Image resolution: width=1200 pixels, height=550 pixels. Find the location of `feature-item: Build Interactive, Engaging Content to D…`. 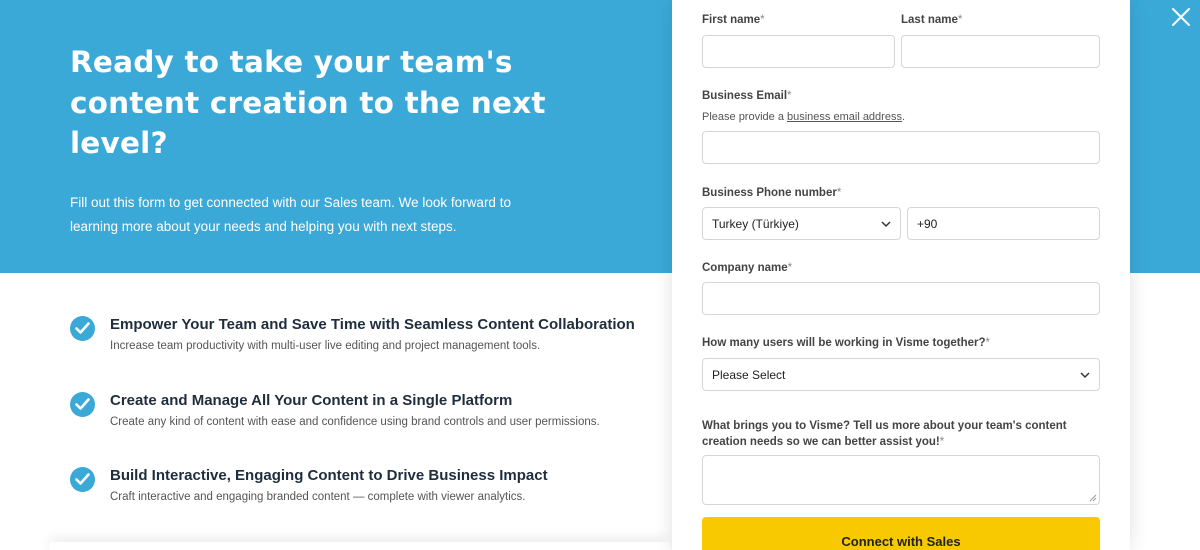

feature-item: Build Interactive, Engaging Content to D… is located at coordinates (360, 502).